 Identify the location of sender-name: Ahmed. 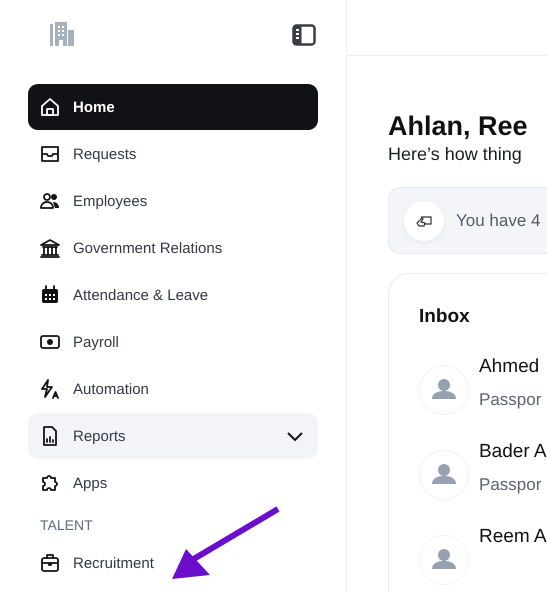
(509, 367).